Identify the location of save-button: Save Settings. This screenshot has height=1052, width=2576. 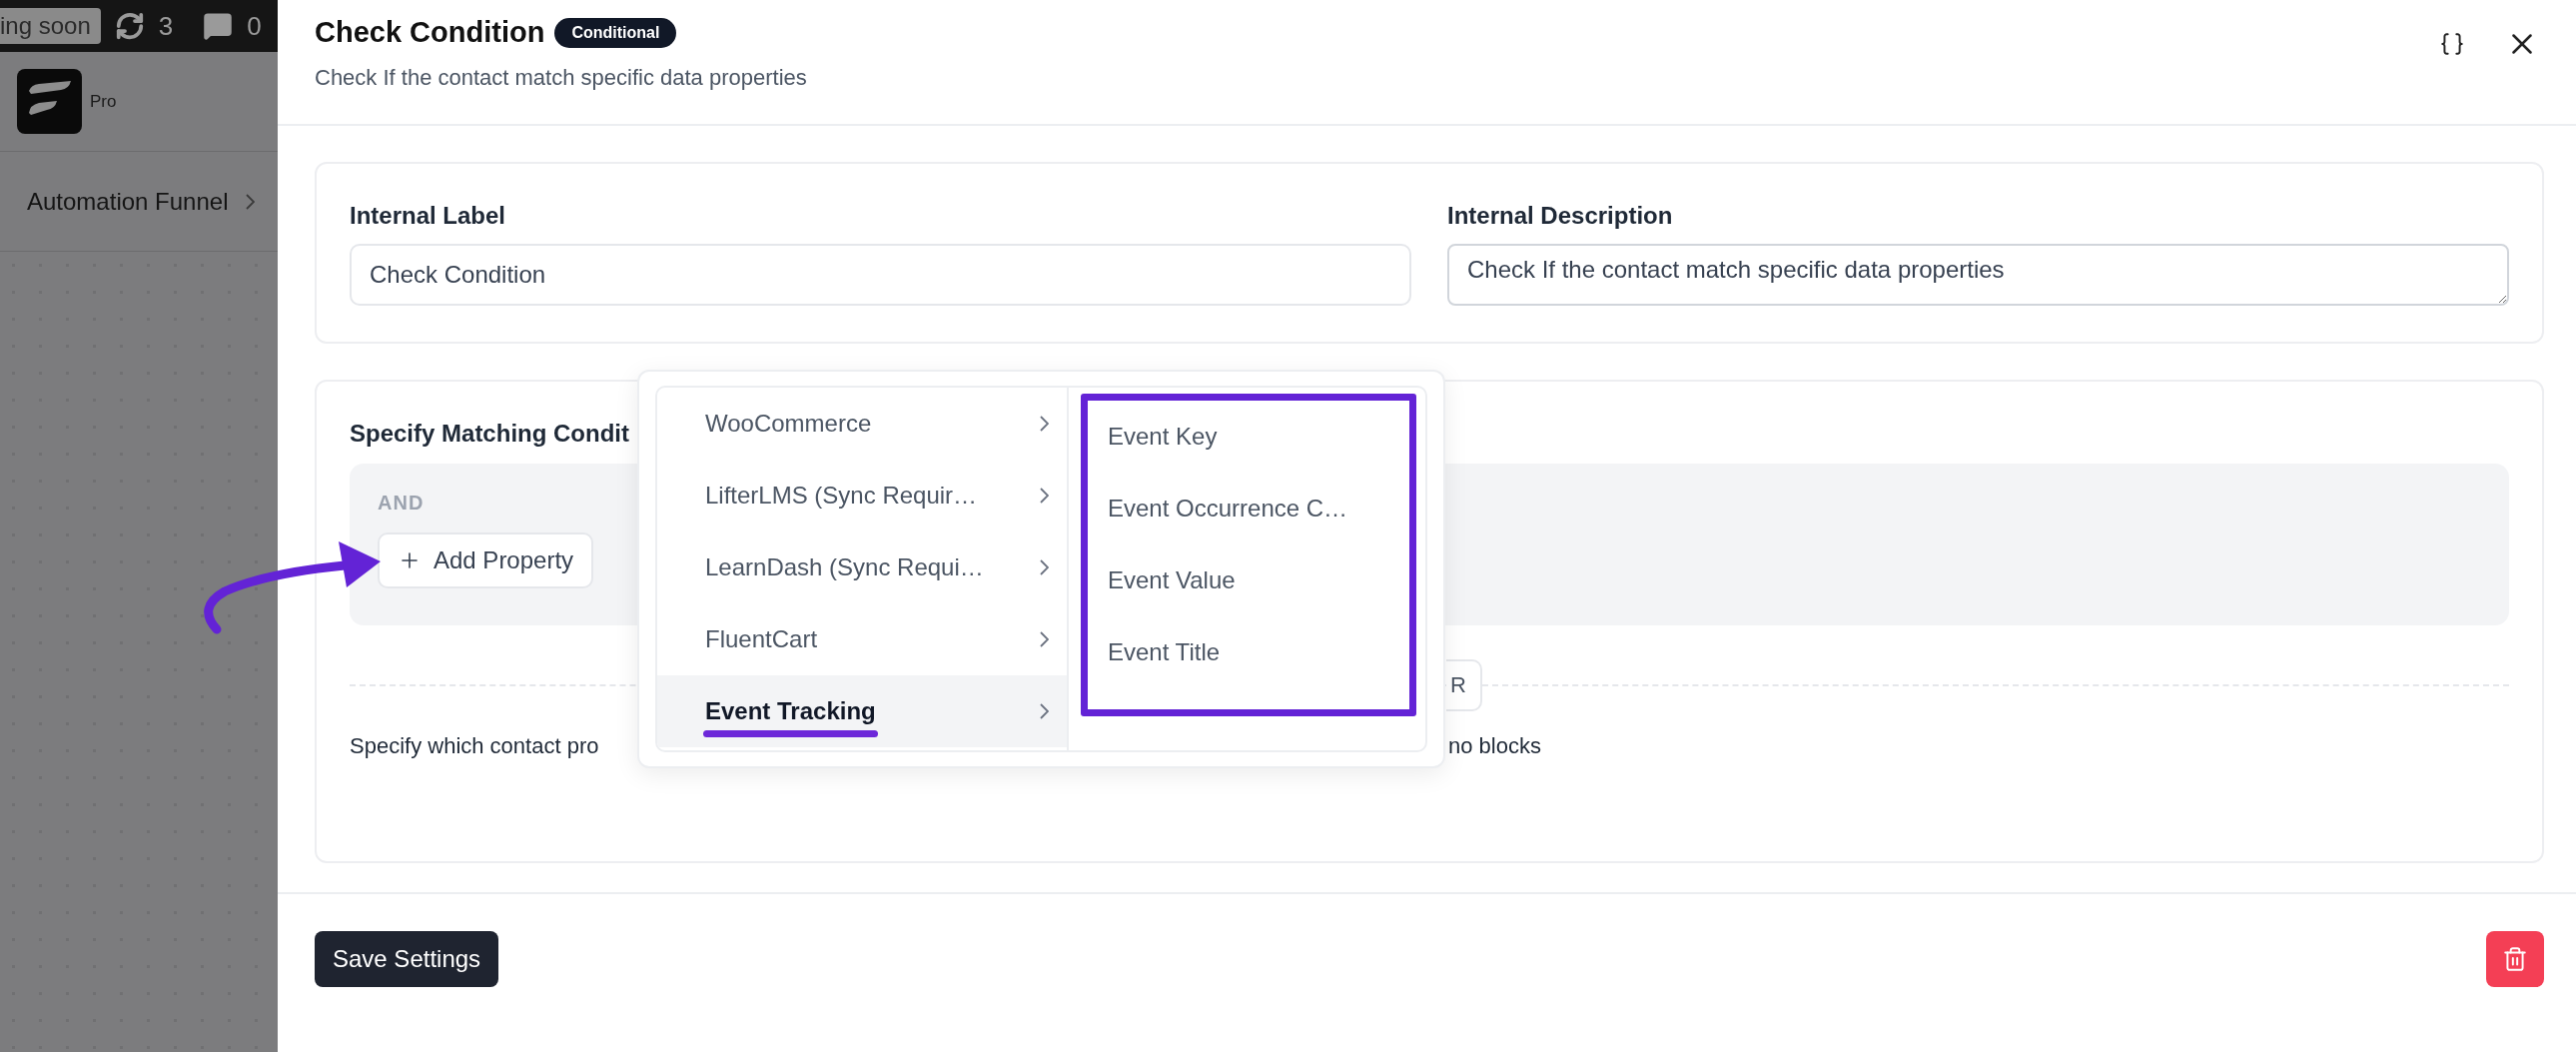
(407, 959).